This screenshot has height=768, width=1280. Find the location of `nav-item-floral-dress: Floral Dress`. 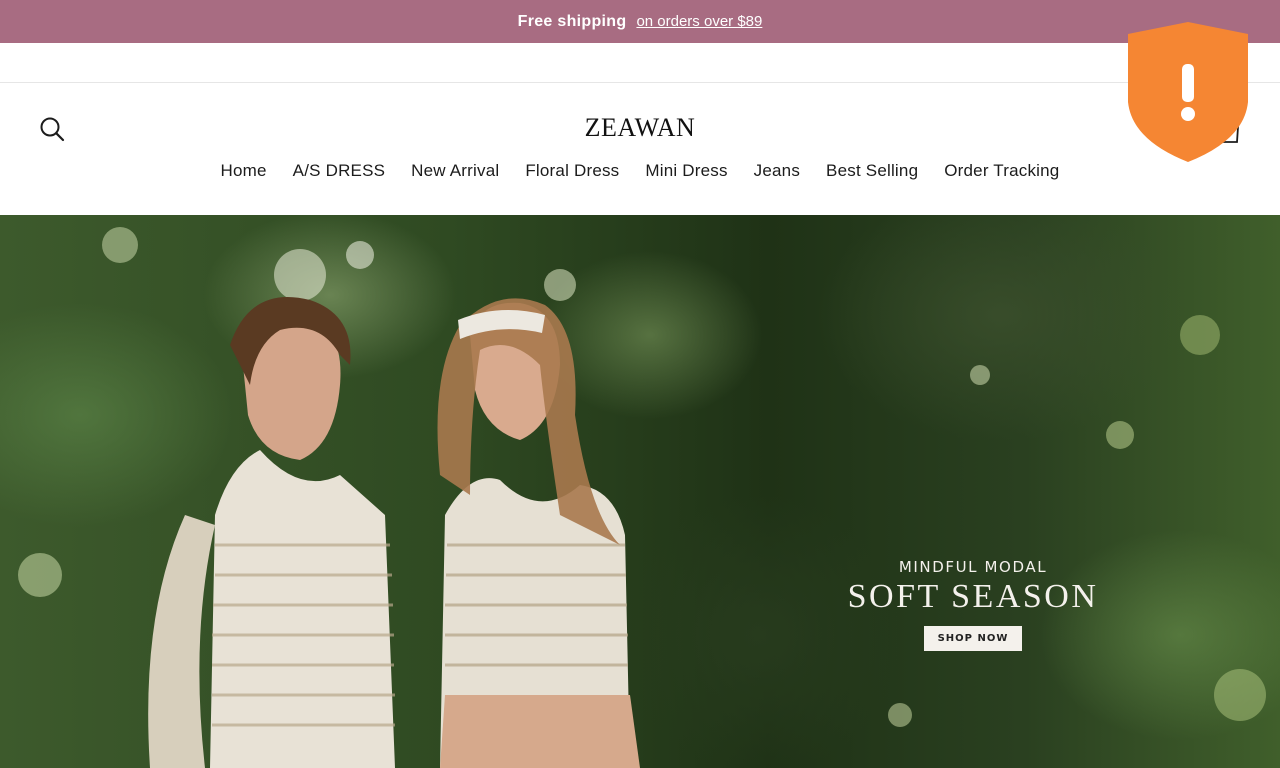

nav-item-floral-dress: Floral Dress is located at coordinates (572, 171).